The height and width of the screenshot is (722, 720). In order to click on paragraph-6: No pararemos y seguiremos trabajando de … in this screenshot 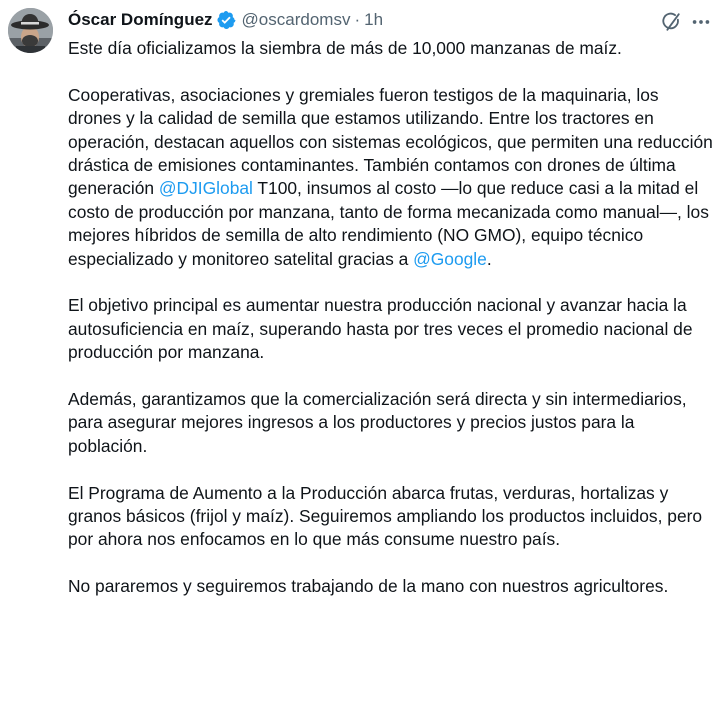, I will do `click(368, 586)`.